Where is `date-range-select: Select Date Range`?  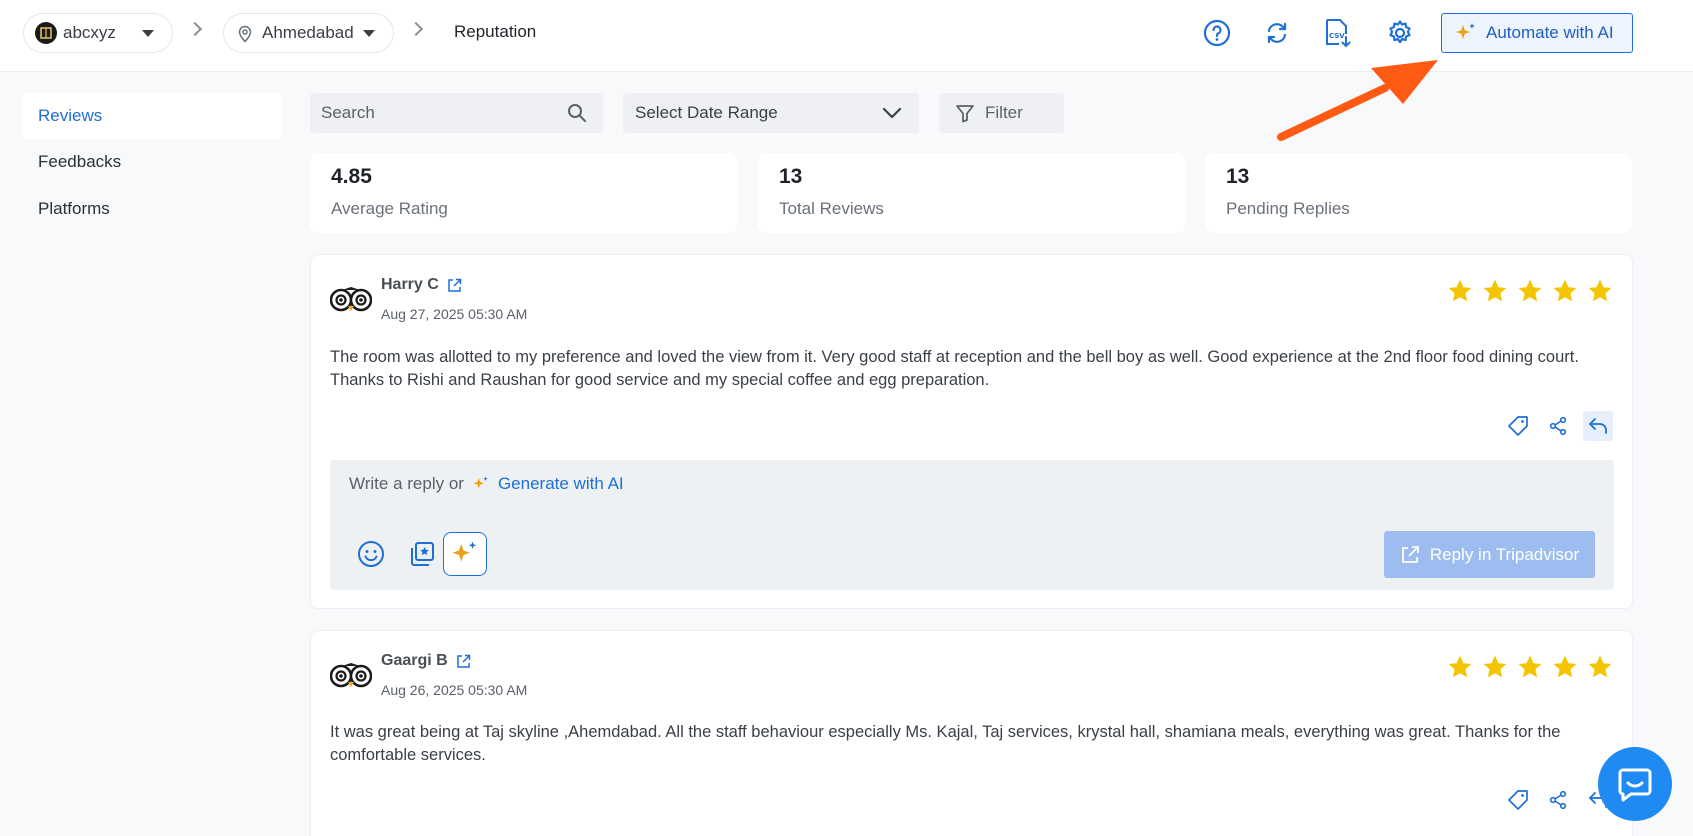
date-range-select: Select Date Range is located at coordinates (771, 113).